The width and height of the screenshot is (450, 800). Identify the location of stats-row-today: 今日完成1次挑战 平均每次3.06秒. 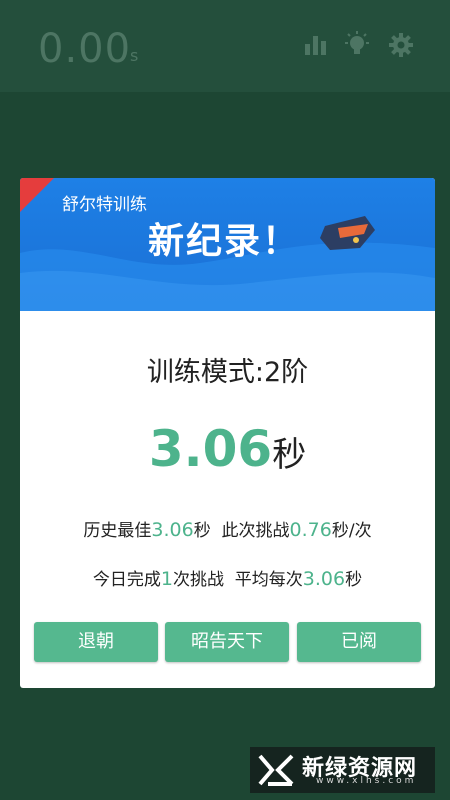
(227, 577).